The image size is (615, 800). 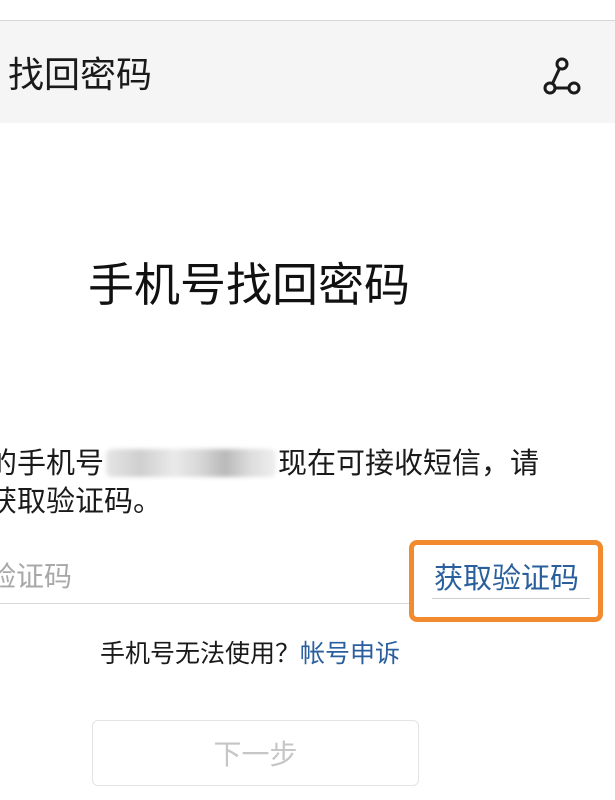 I want to click on get-code-button: 获取验证码, so click(x=506, y=578).